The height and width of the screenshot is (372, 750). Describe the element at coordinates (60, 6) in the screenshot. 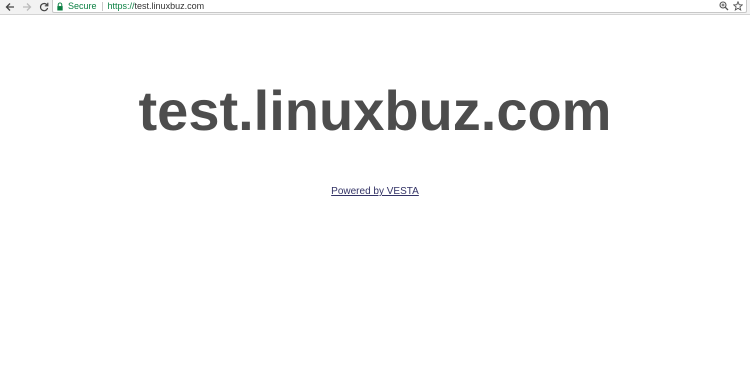

I see `lock-icon` at that location.